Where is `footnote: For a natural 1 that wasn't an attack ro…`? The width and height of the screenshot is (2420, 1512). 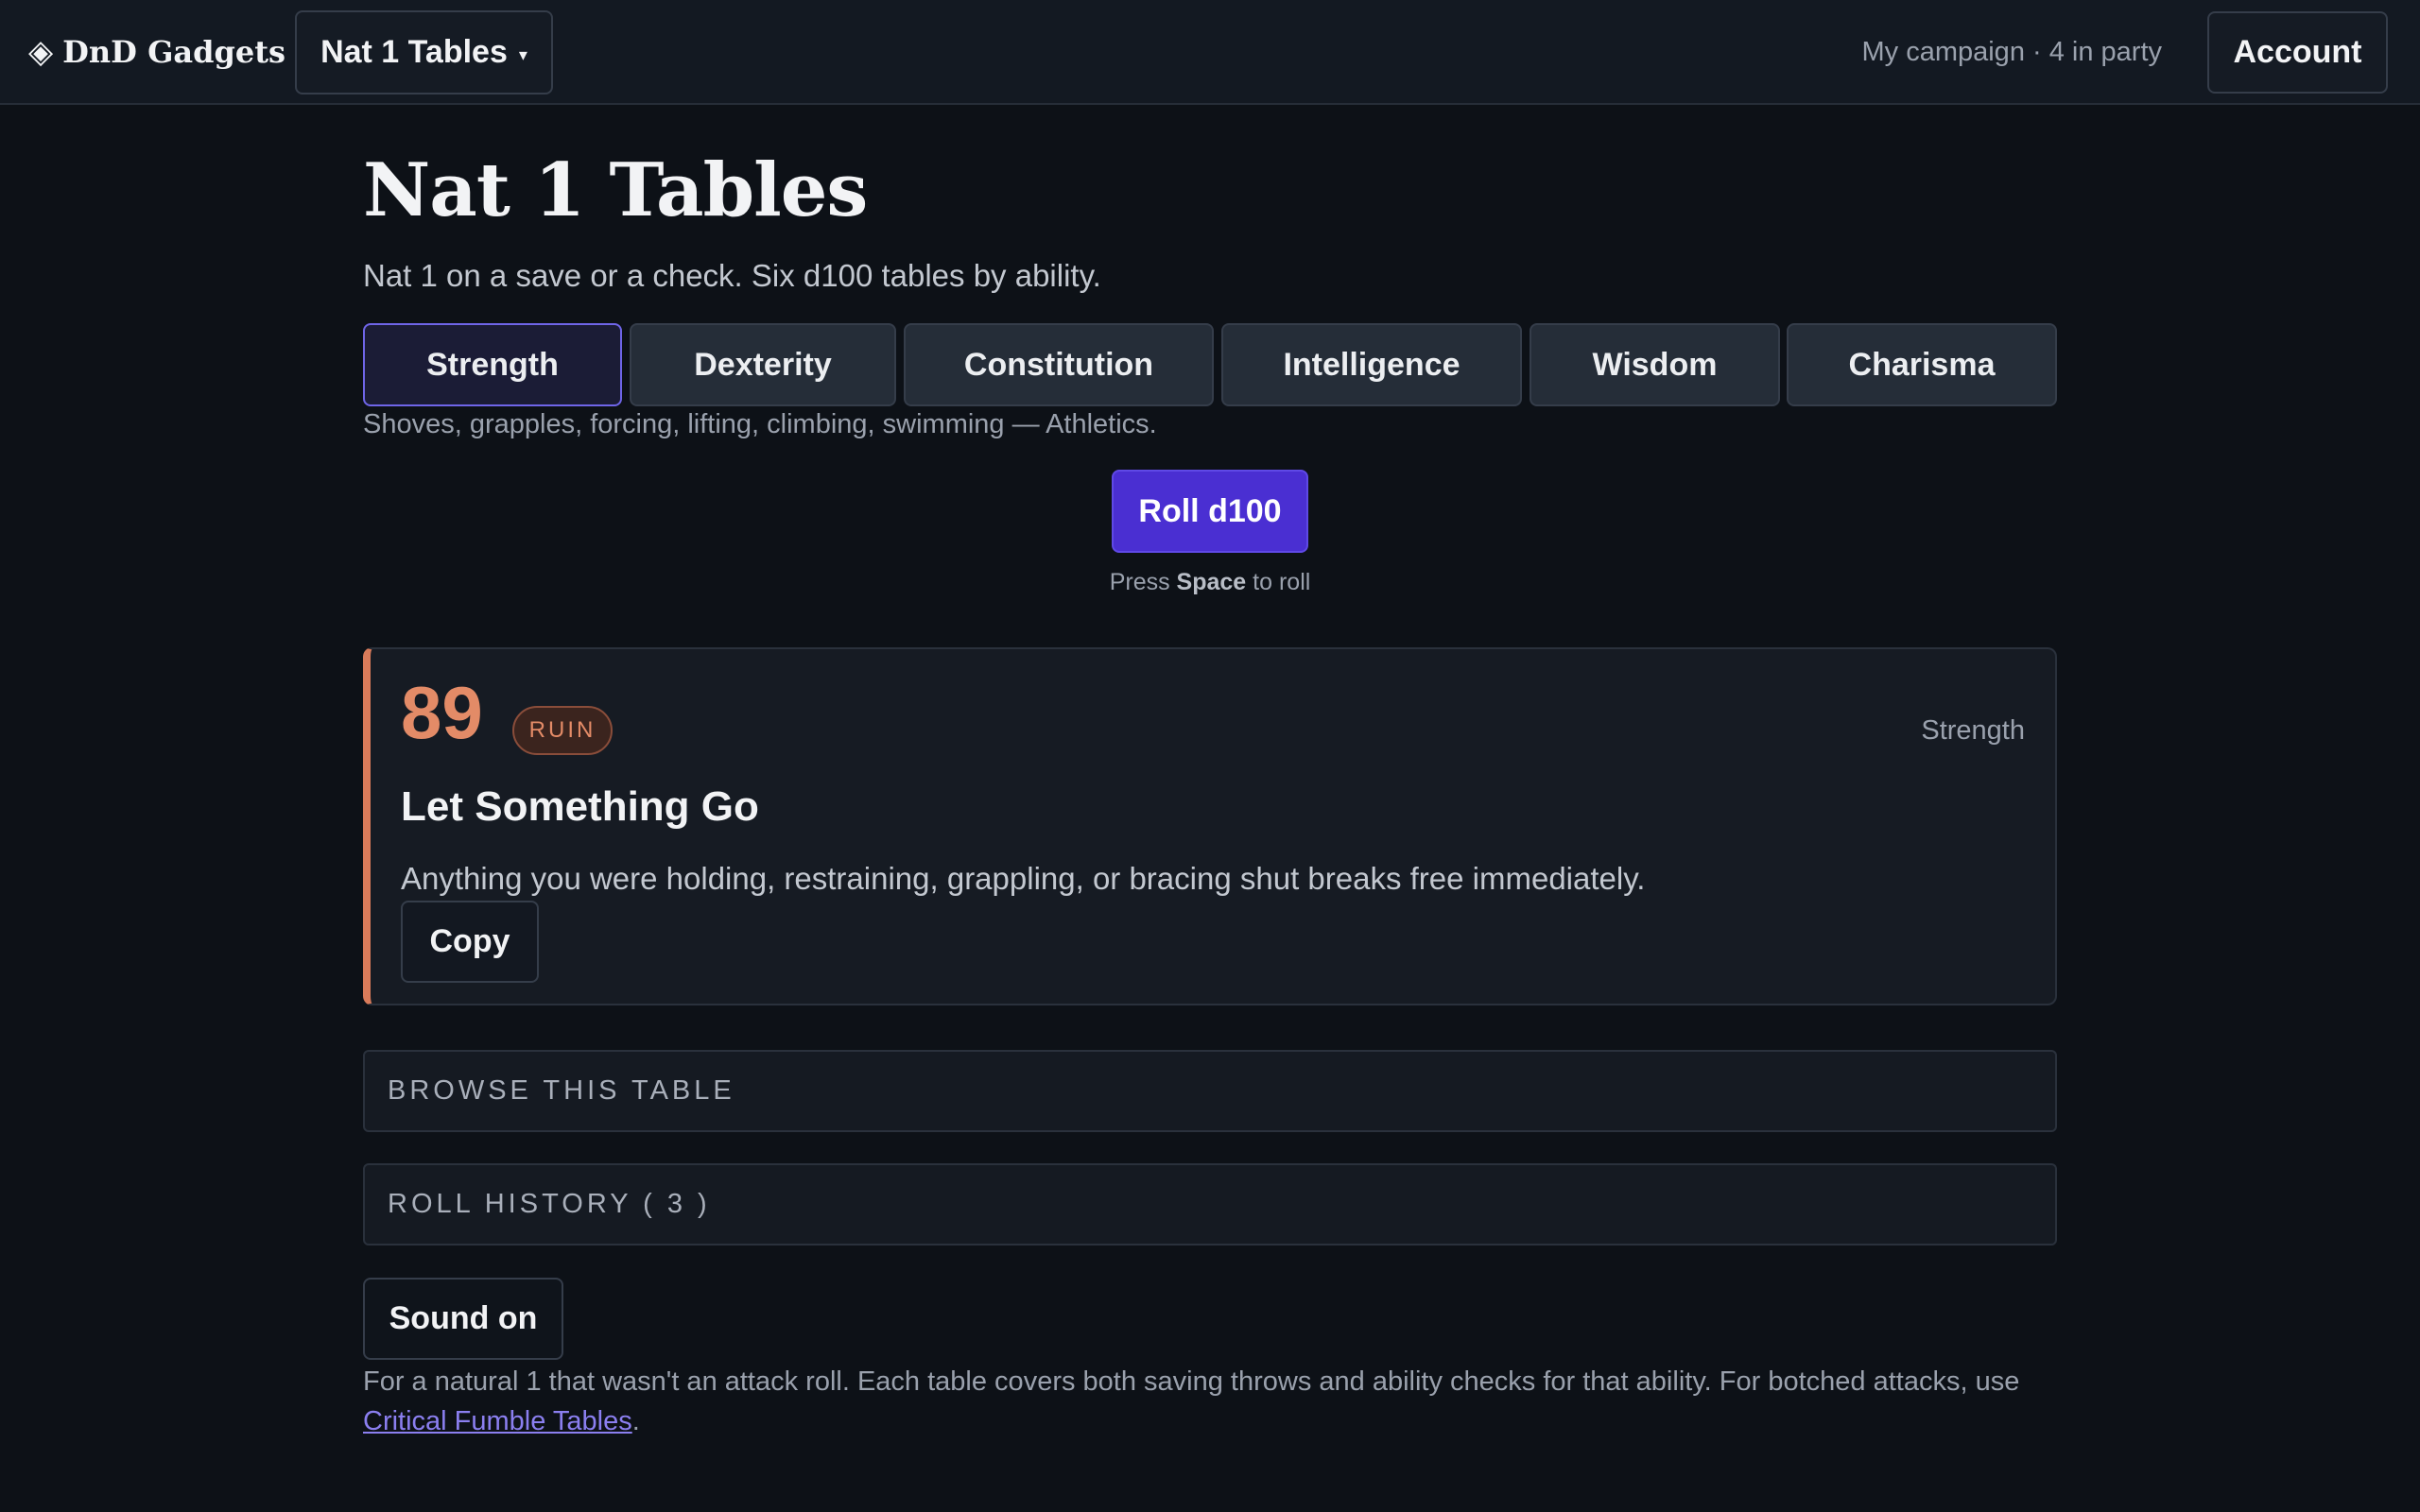 footnote: For a natural 1 that wasn't an attack ro… is located at coordinates (1210, 1401).